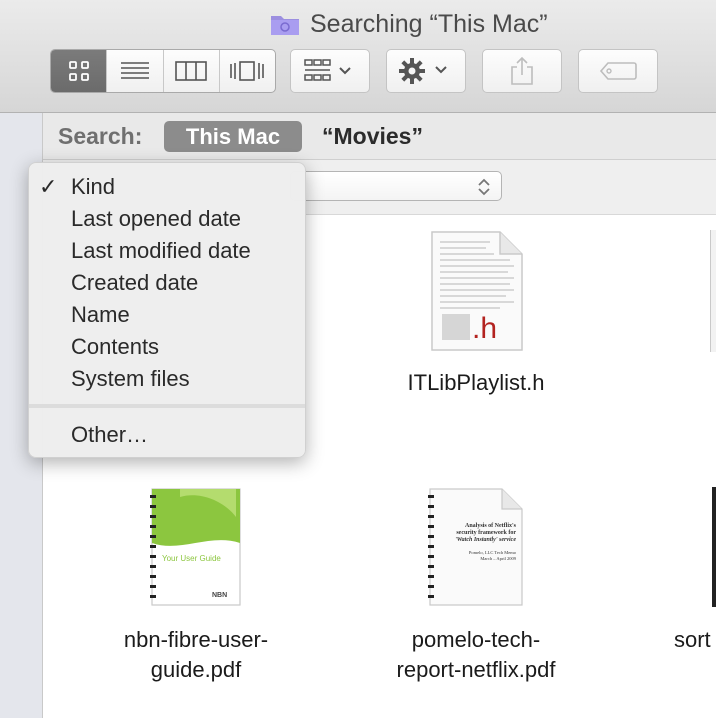 The width and height of the screenshot is (716, 718). What do you see at coordinates (161, 251) in the screenshot?
I see `menu-item-last-modified-date: Last modified date` at bounding box center [161, 251].